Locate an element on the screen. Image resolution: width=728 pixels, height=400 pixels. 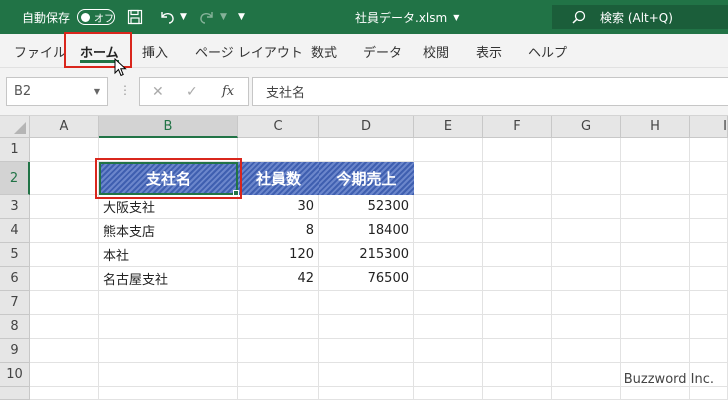
cell-b6: 名古屋支社 is located at coordinates (168, 279).